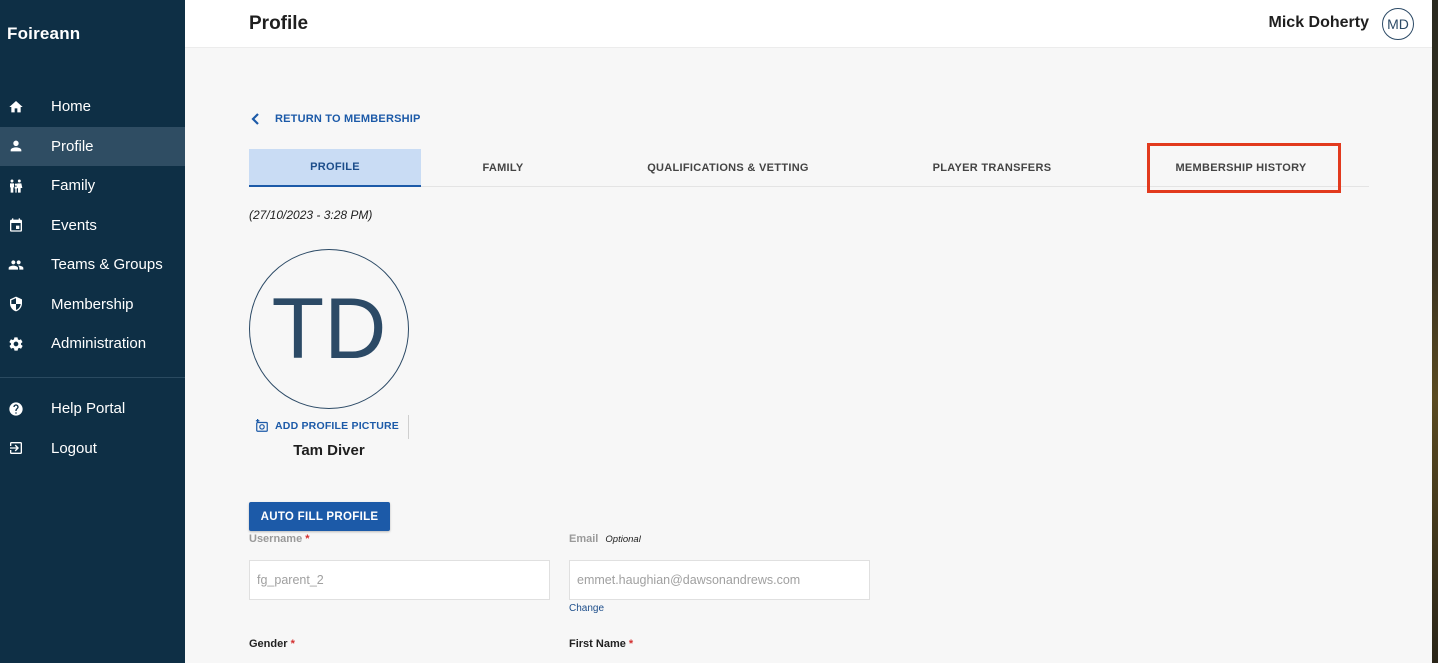  What do you see at coordinates (584, 539) in the screenshot?
I see `email-label-text: Email` at bounding box center [584, 539].